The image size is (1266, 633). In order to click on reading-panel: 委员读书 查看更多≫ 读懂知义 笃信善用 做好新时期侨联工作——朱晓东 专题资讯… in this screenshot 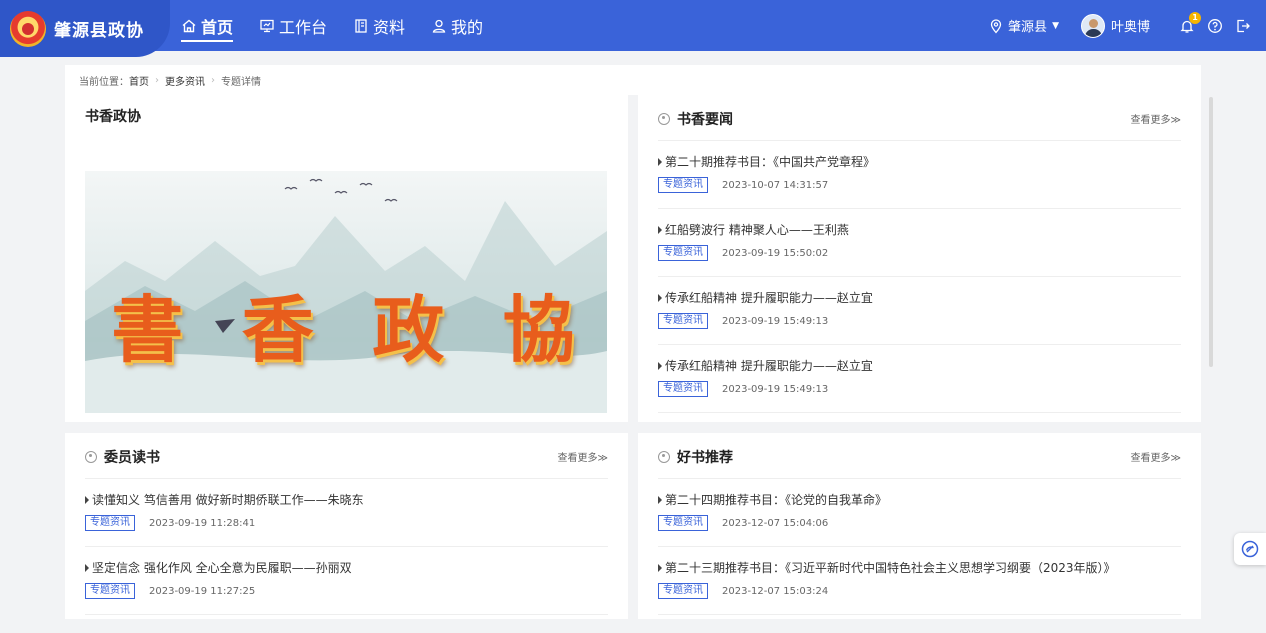, I will do `click(346, 526)`.